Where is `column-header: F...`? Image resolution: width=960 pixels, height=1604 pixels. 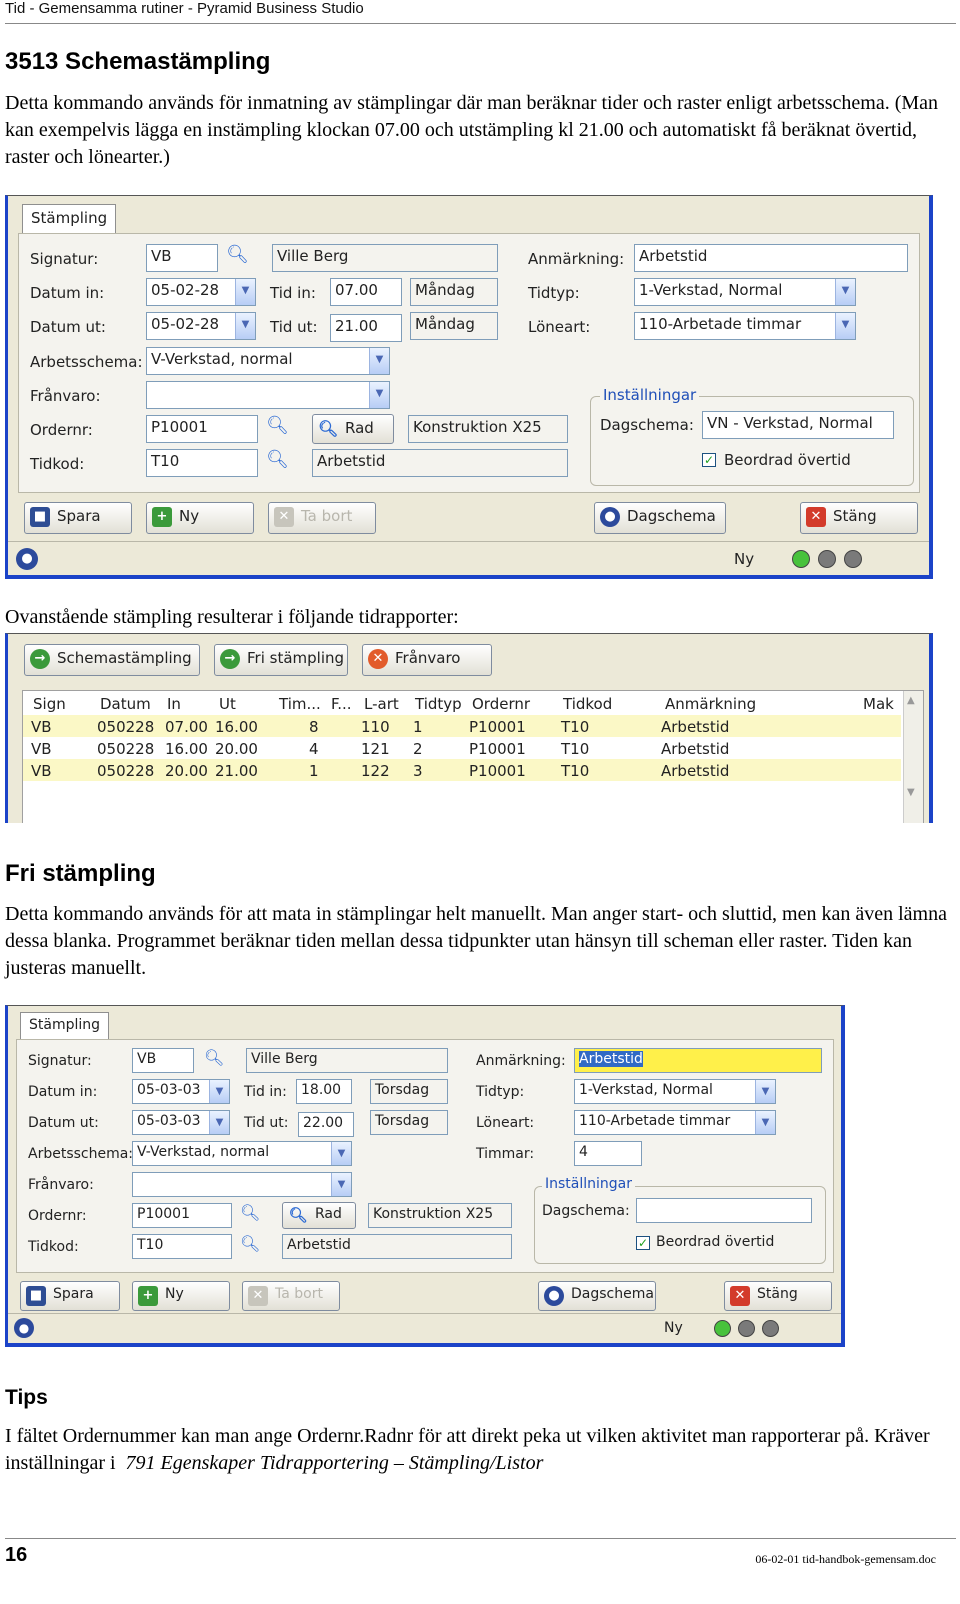 column-header: F... is located at coordinates (341, 704).